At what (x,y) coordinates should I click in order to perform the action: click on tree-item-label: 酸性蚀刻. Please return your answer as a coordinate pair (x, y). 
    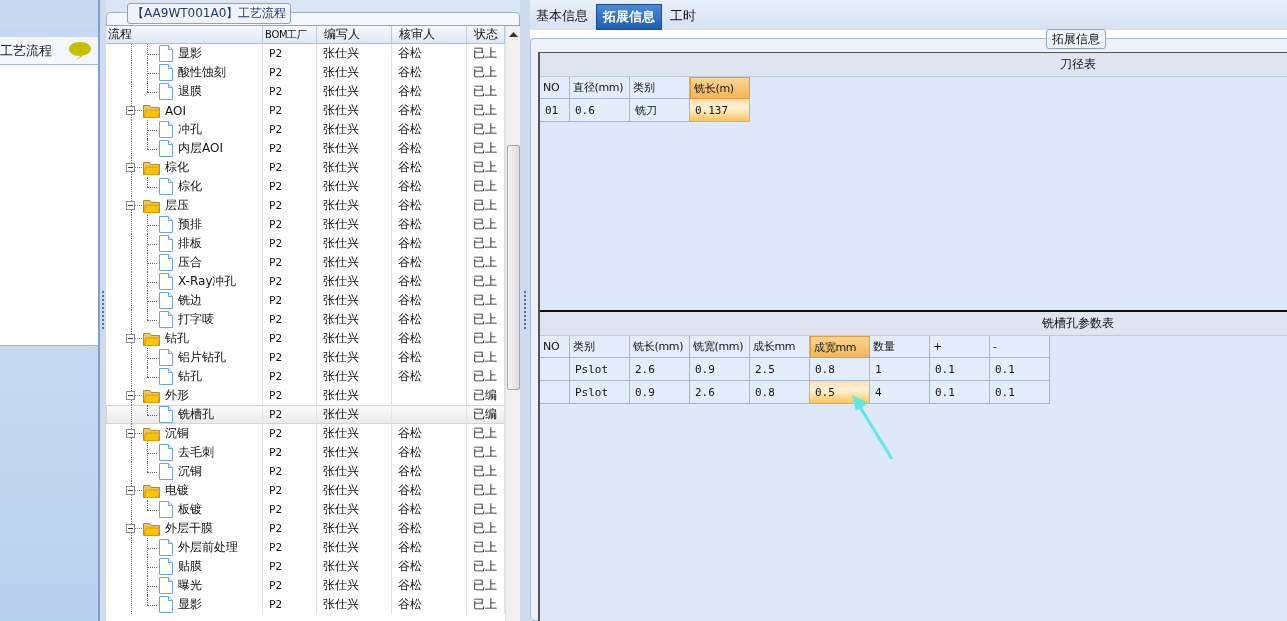
    Looking at the image, I should click on (202, 72).